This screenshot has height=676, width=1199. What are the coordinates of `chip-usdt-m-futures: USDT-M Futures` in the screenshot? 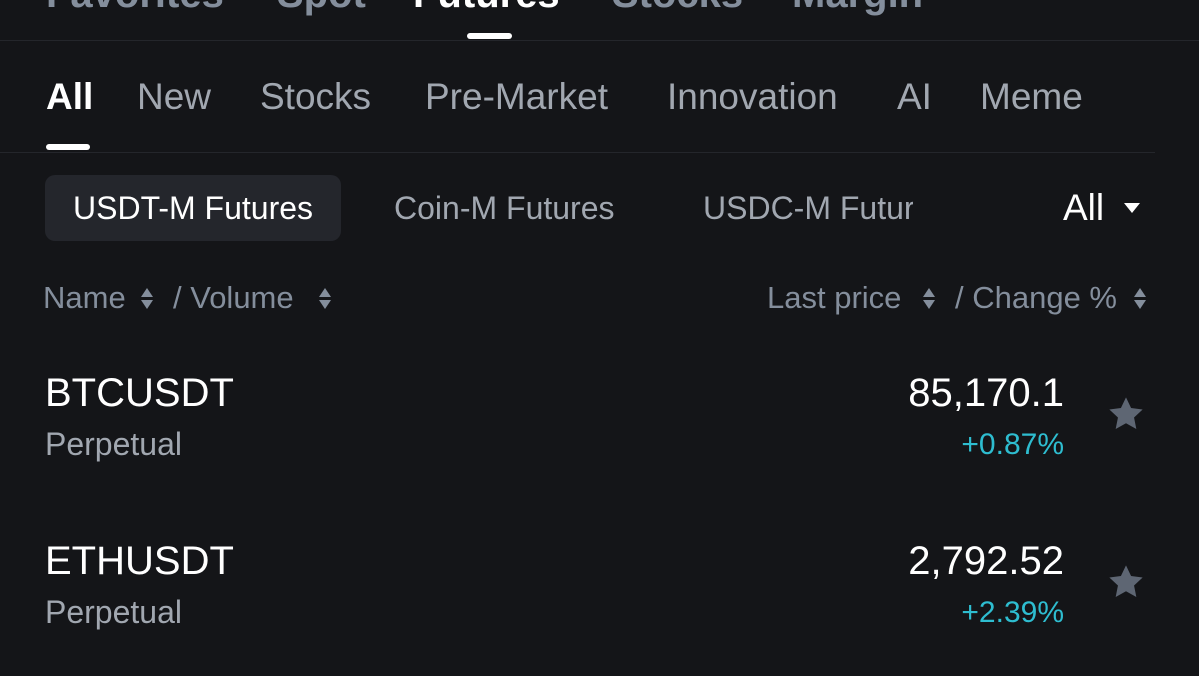 It's located at (193, 208).